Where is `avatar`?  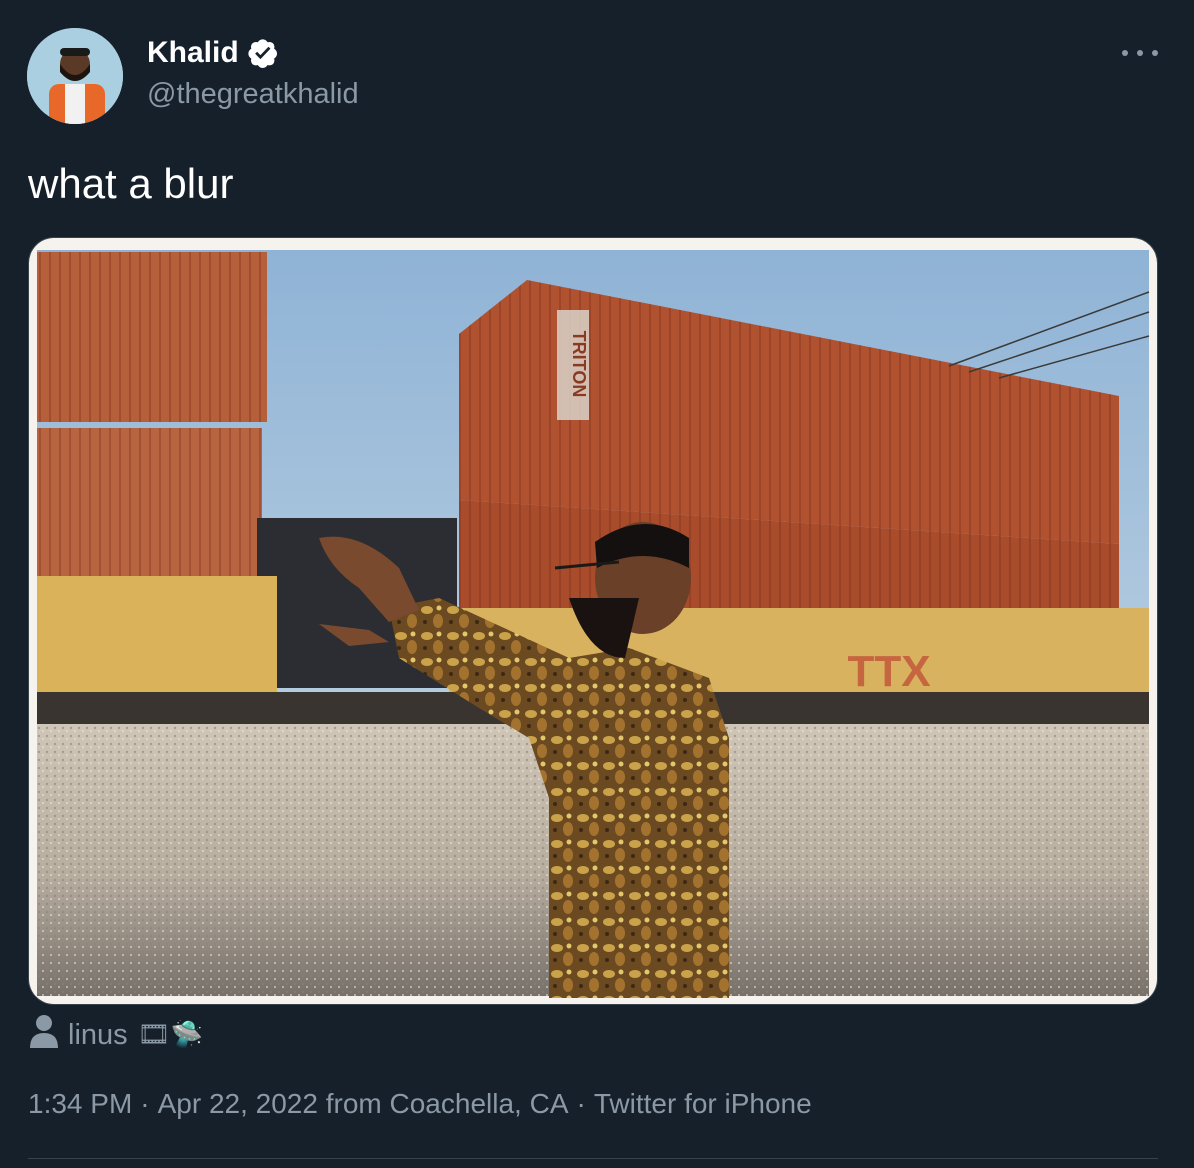
avatar is located at coordinates (75, 76).